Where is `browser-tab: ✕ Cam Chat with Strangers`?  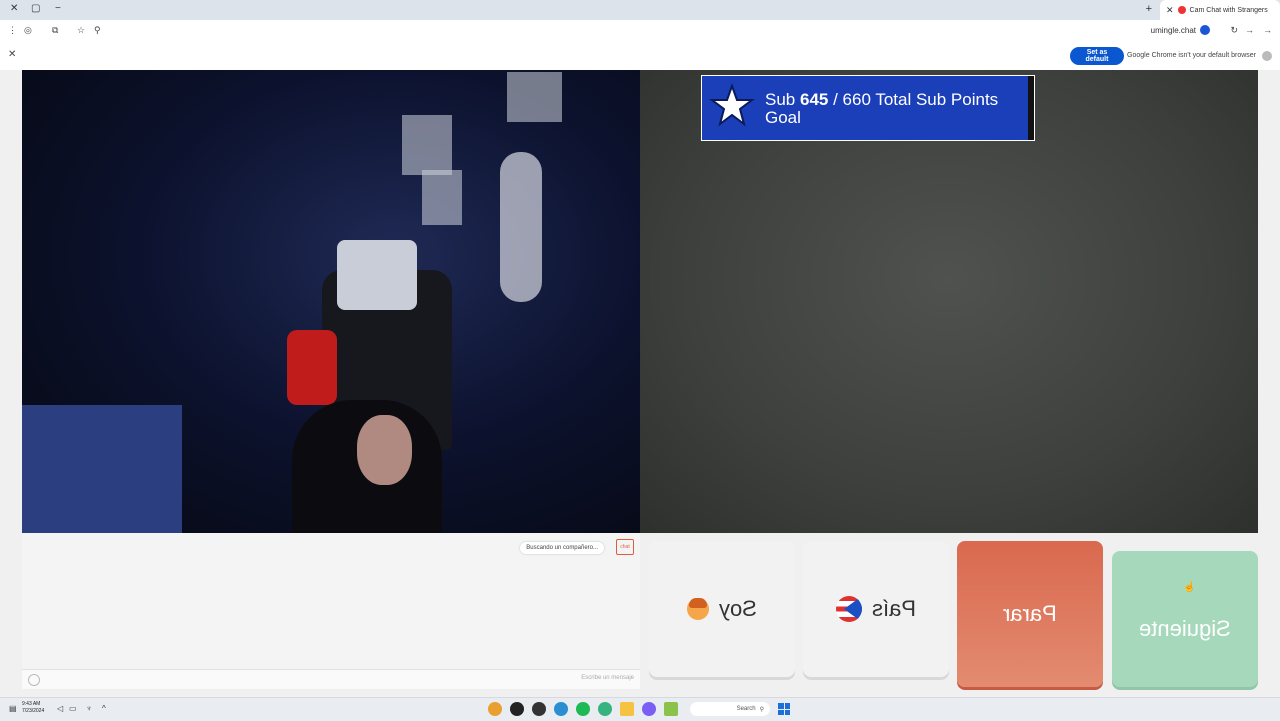 browser-tab: ✕ Cam Chat with Strangers is located at coordinates (1220, 10).